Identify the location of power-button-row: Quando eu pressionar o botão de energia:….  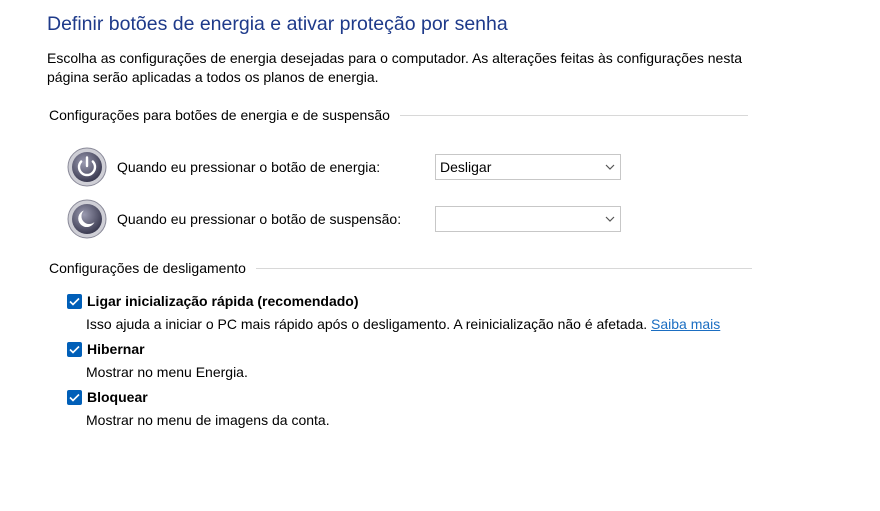
(347, 167).